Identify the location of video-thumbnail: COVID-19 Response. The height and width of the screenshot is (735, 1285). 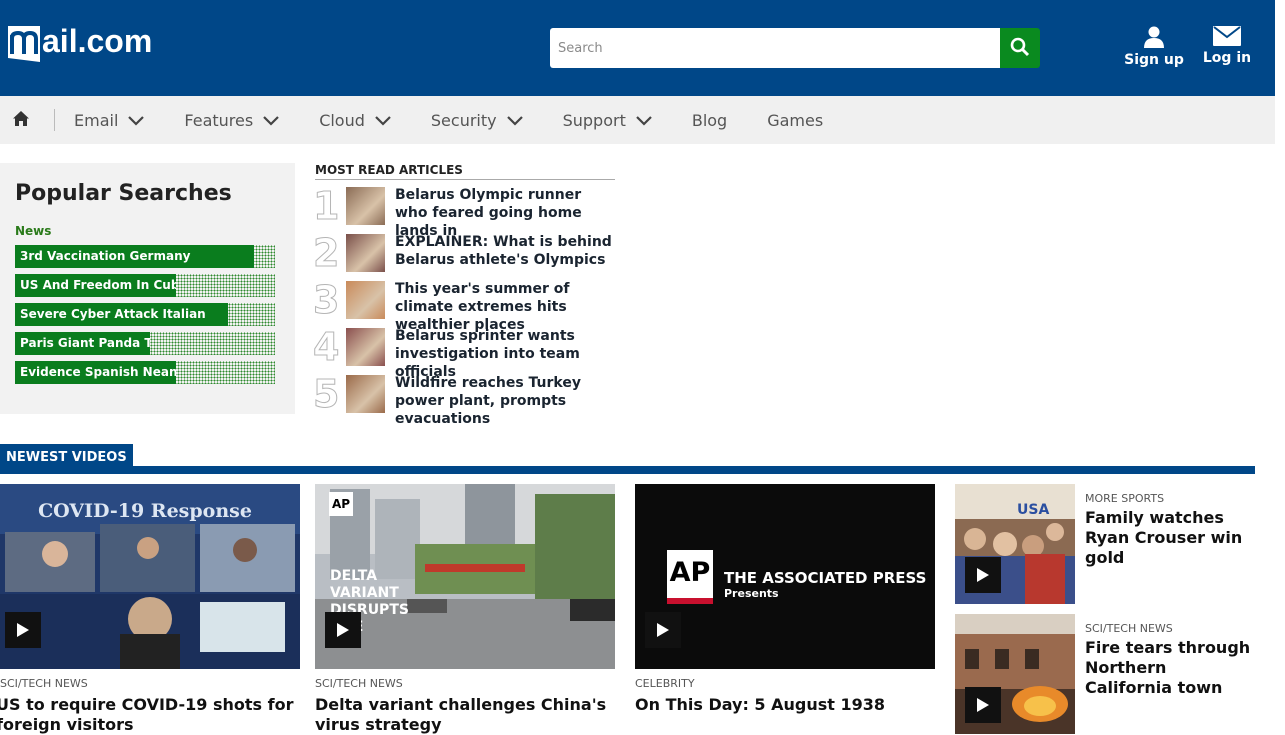
(150, 576).